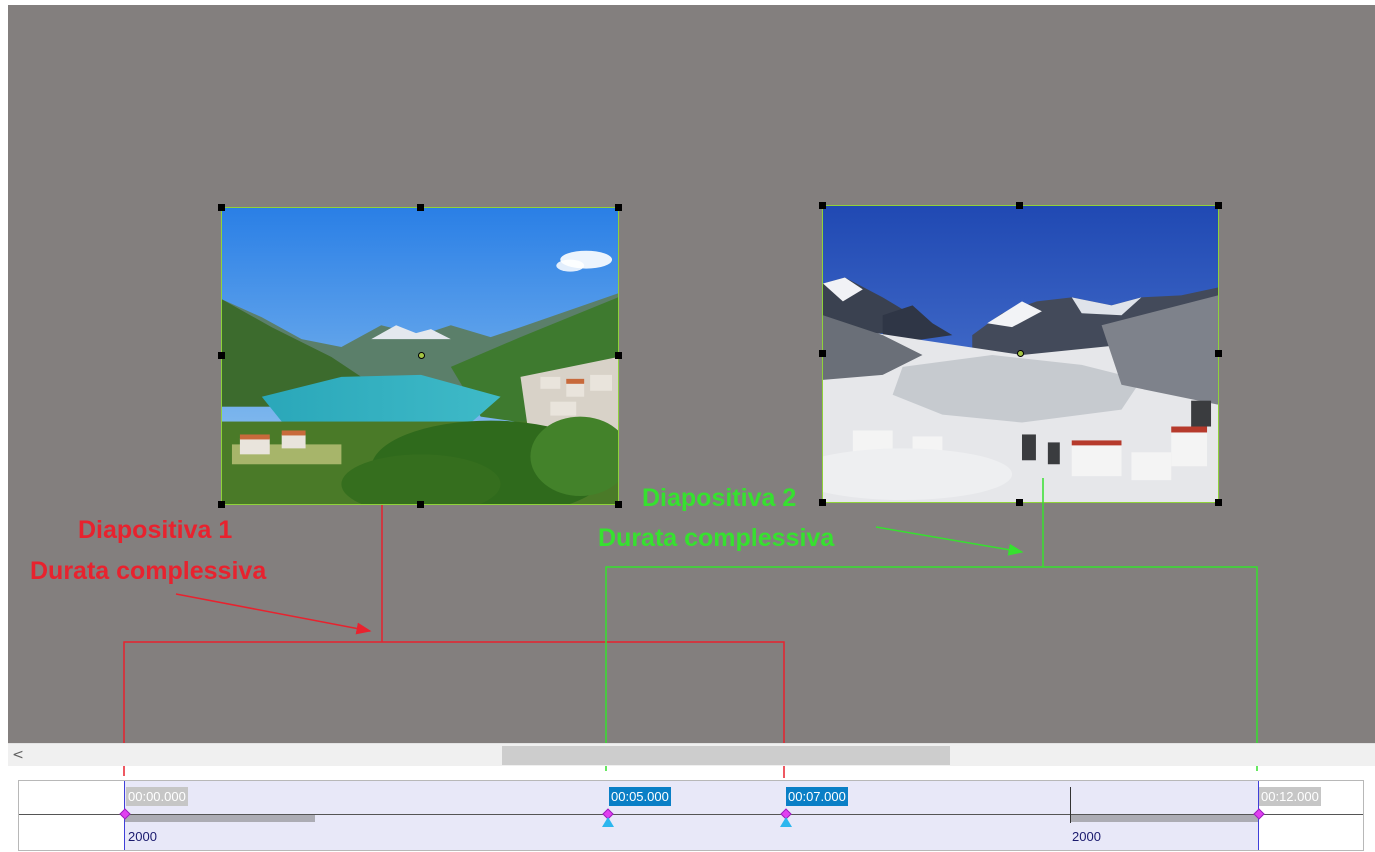  Describe the element at coordinates (1086, 836) in the screenshot. I see `fade-out-duration: 2000` at that location.